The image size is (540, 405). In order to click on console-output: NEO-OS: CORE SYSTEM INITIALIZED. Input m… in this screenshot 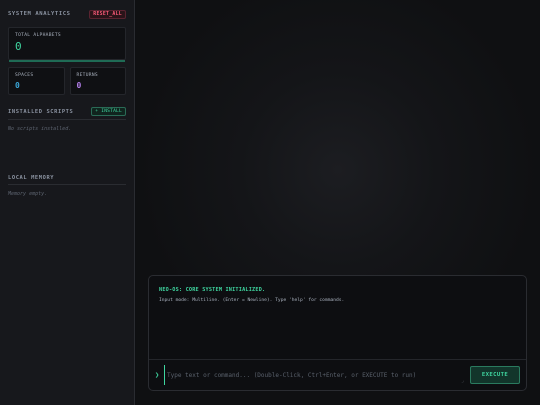, I will do `click(337, 318)`.